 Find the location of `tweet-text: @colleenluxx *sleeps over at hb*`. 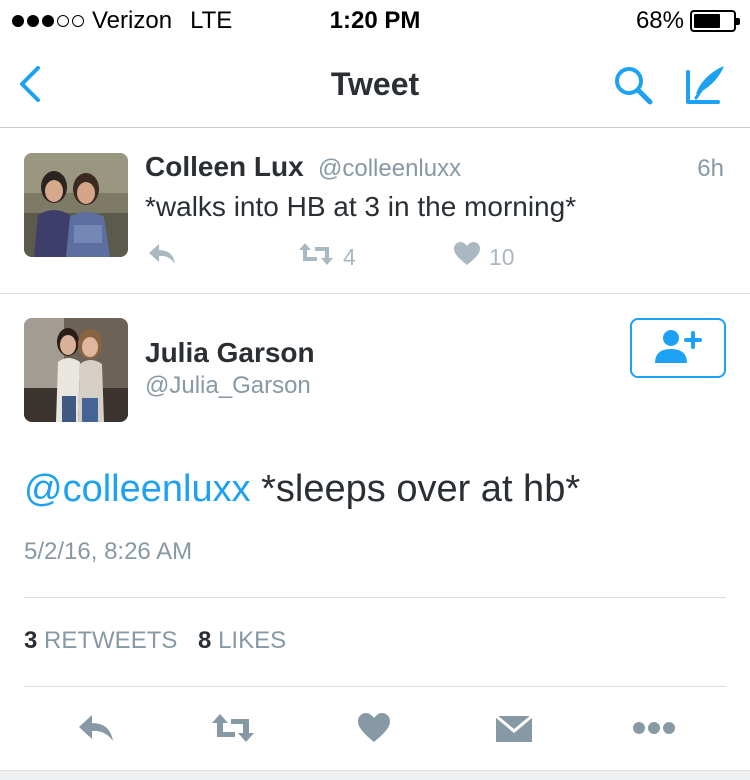

tweet-text: @colleenluxx *sleeps over at hb* is located at coordinates (302, 489).